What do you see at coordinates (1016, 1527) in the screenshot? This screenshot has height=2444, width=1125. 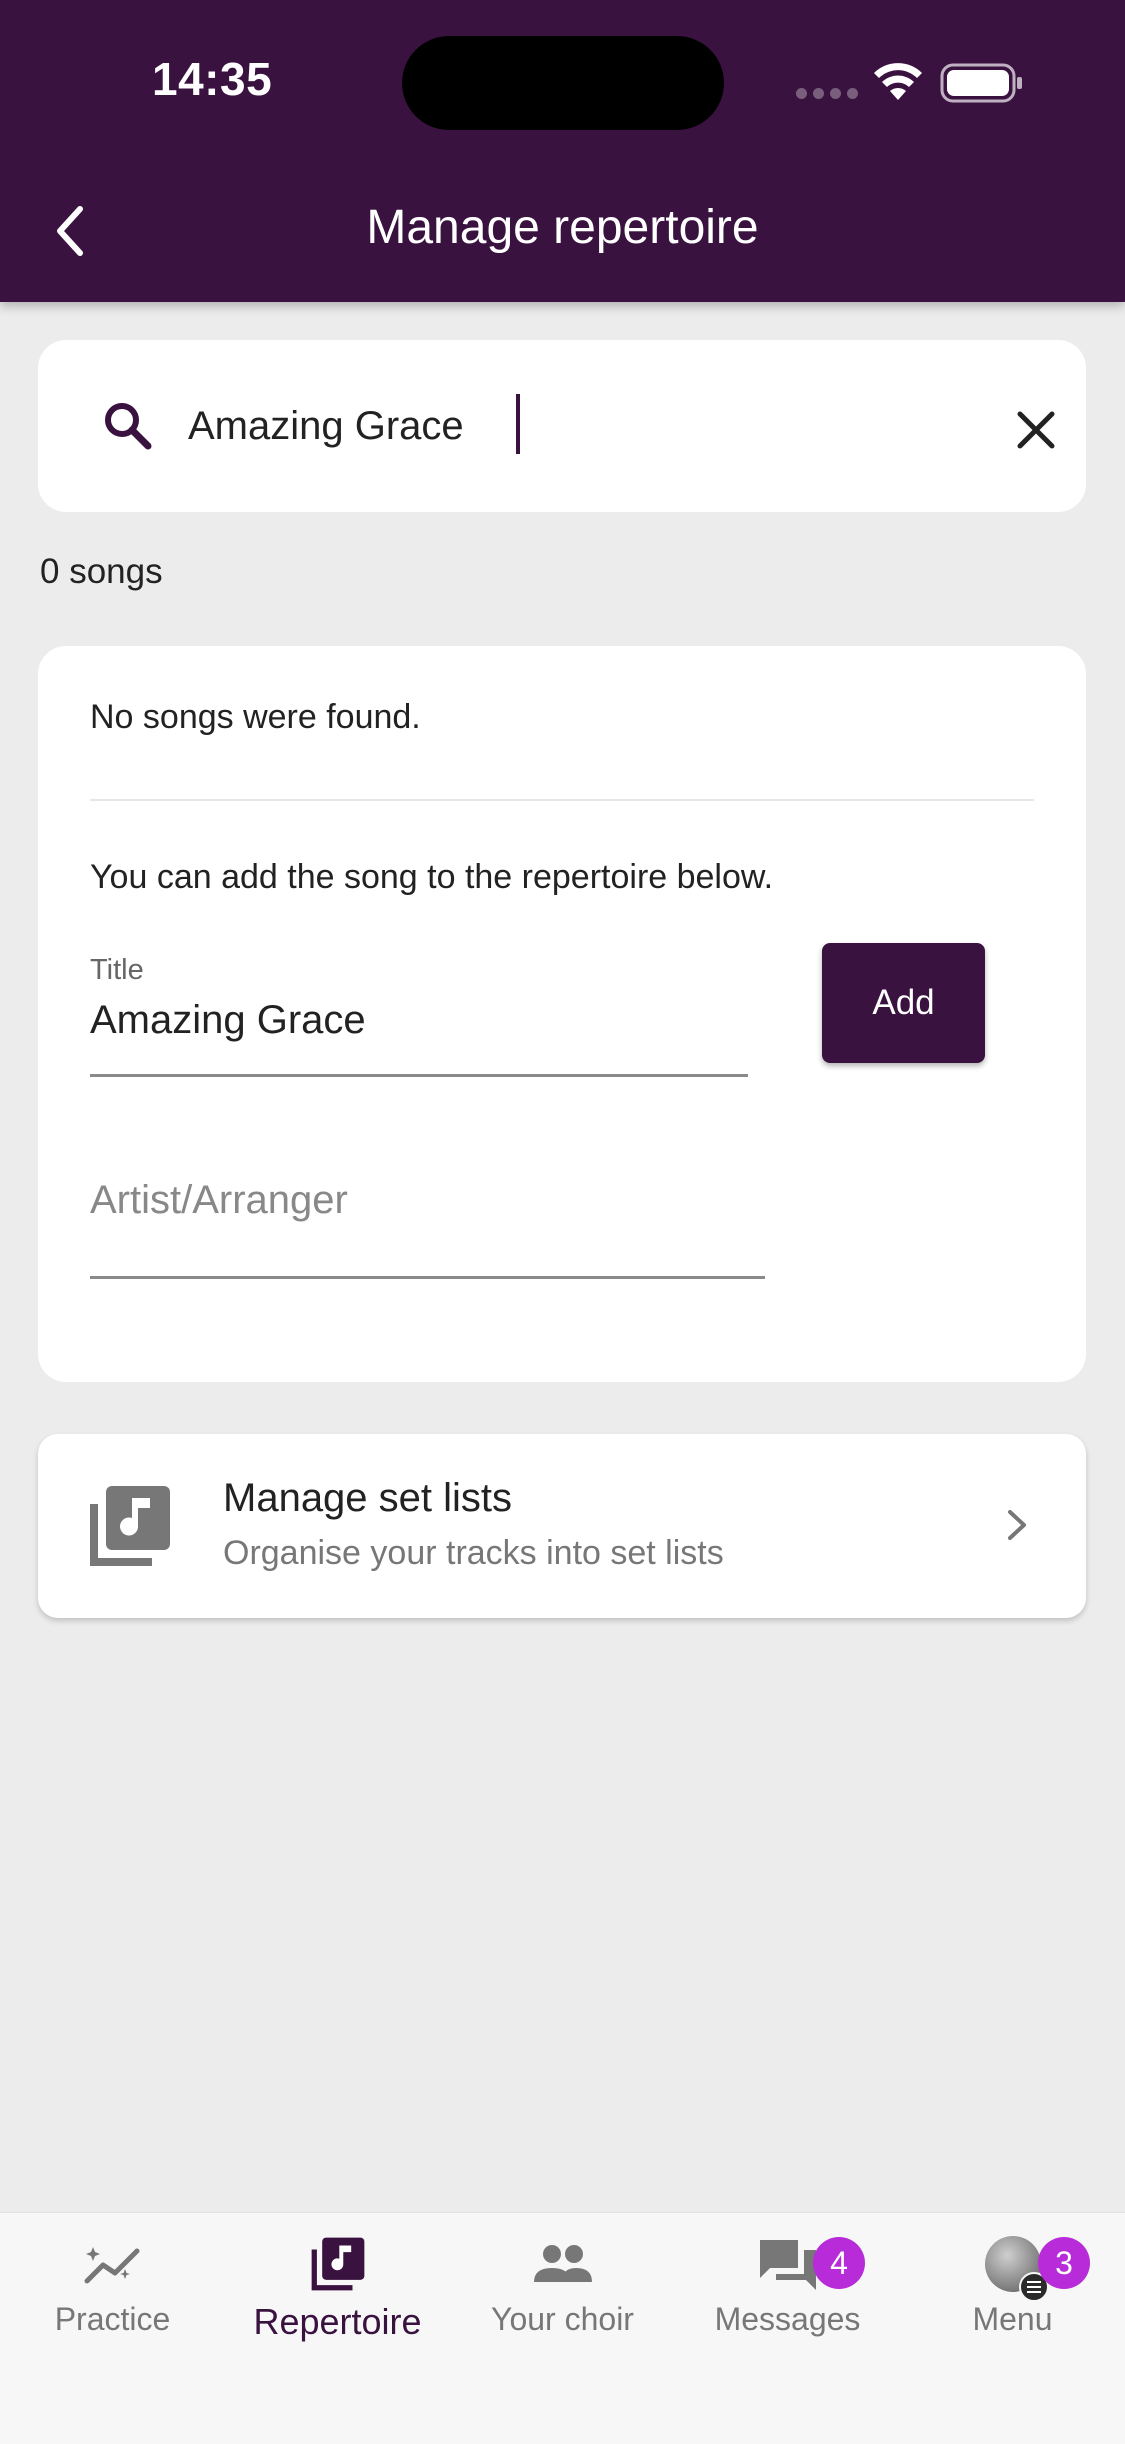 I see `chevron-right-icon` at bounding box center [1016, 1527].